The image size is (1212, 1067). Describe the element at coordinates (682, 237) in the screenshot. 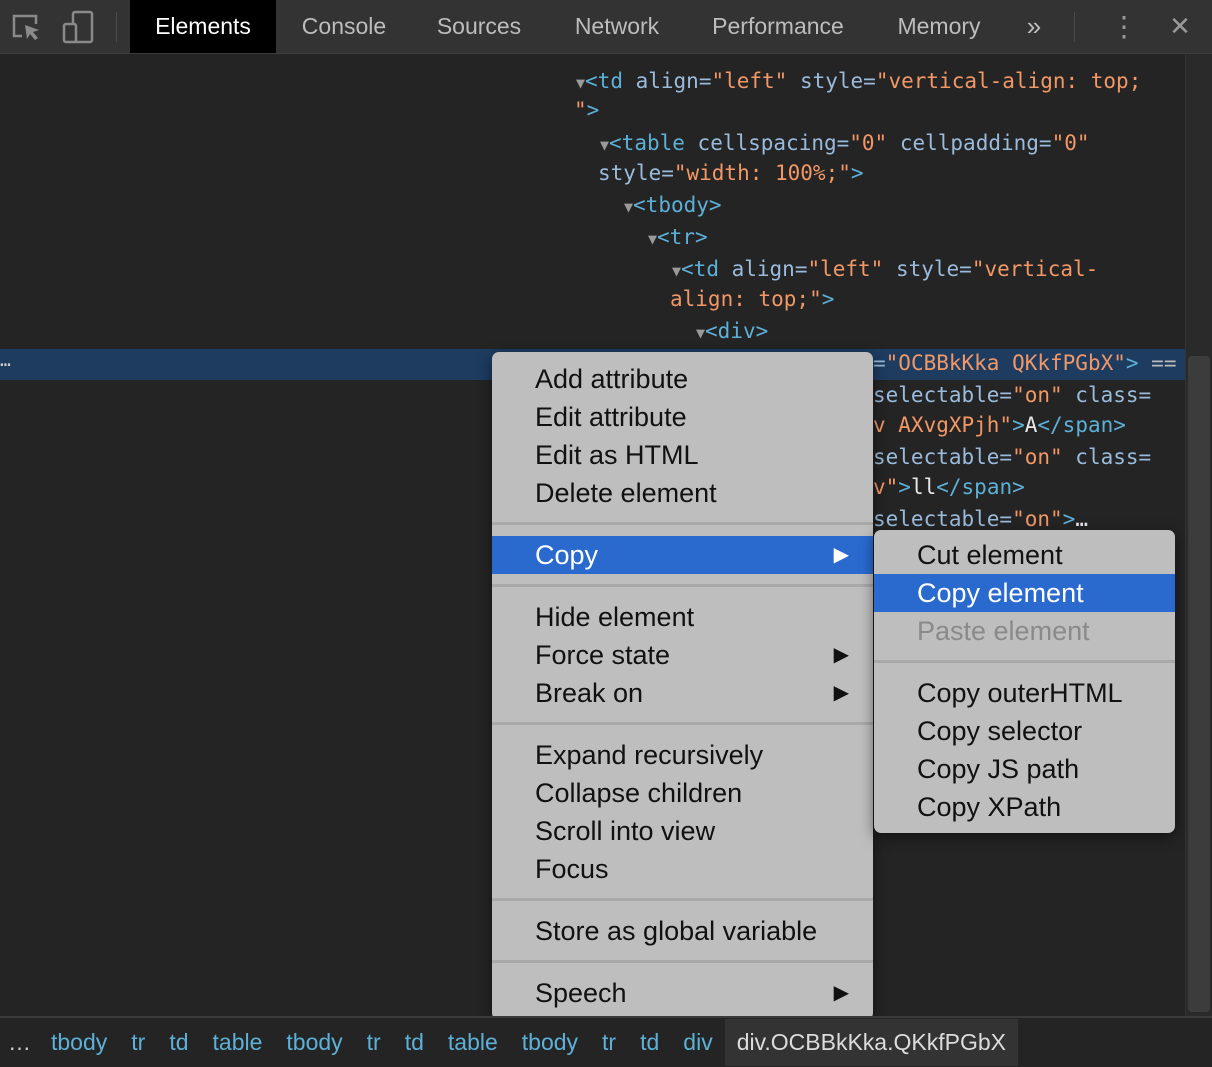

I see `dom-token: <tr>` at that location.